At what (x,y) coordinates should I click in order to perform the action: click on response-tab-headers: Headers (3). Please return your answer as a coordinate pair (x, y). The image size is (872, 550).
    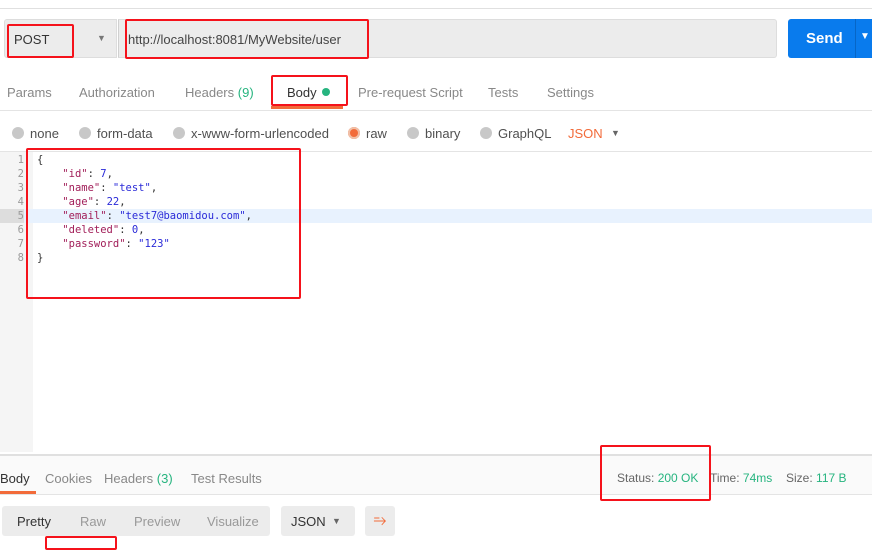
    Looking at the image, I should click on (138, 478).